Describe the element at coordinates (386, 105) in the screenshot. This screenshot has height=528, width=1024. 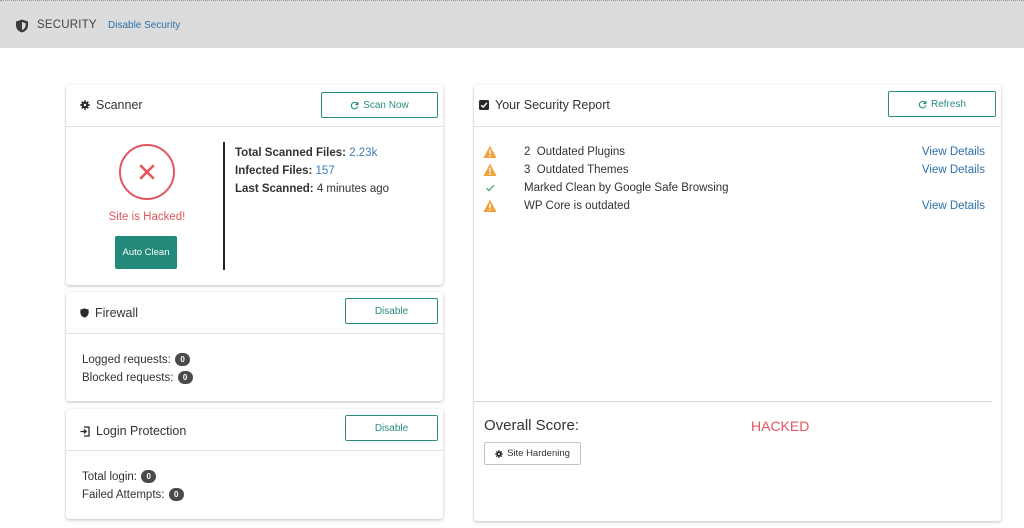
I see `scan-now-label: Scan Now` at that location.